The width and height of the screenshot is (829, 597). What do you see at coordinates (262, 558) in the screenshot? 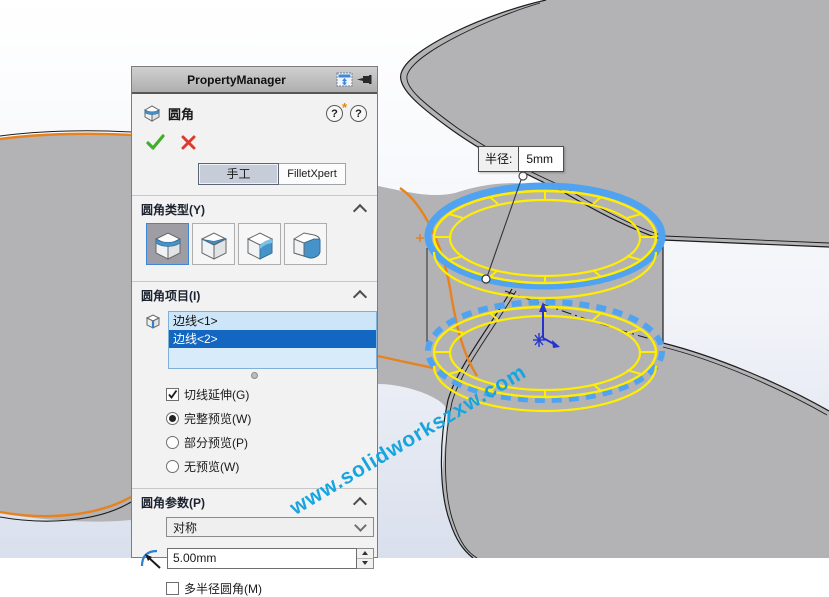
I see `radius-input: 5.00mm` at bounding box center [262, 558].